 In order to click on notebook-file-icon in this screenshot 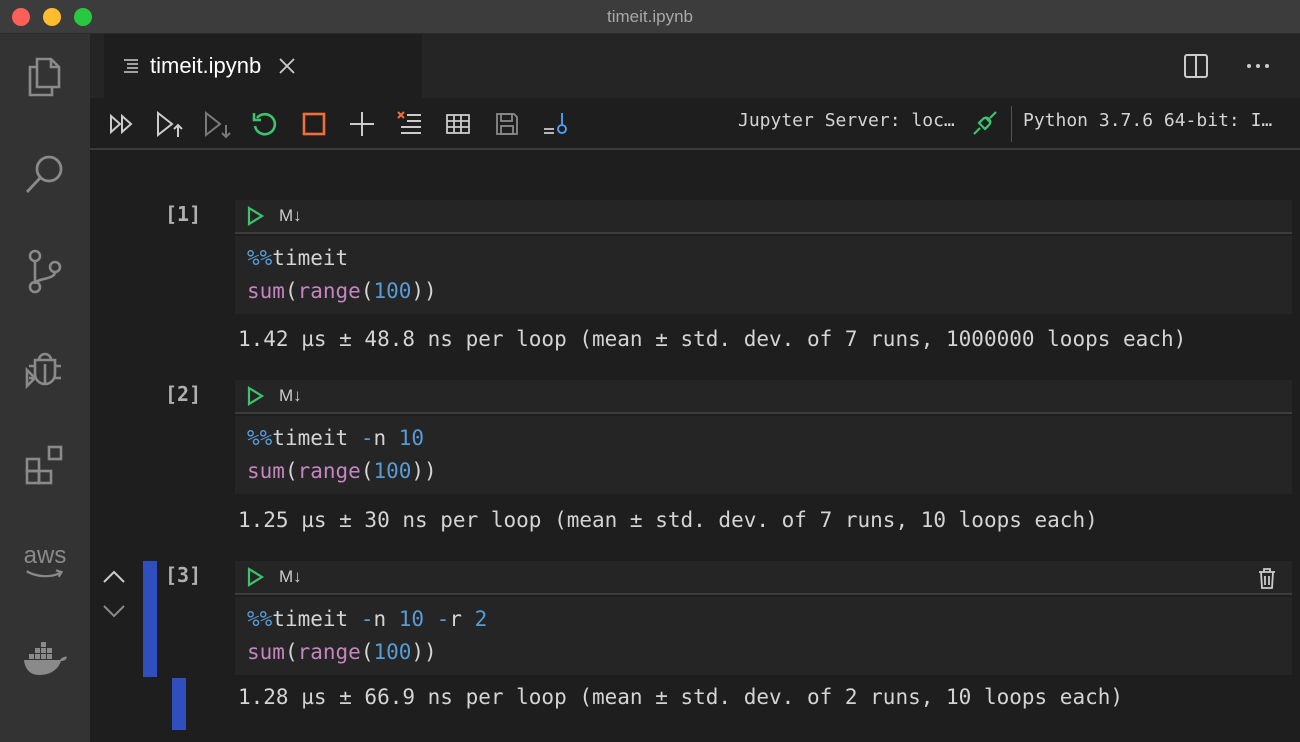, I will do `click(131, 66)`.